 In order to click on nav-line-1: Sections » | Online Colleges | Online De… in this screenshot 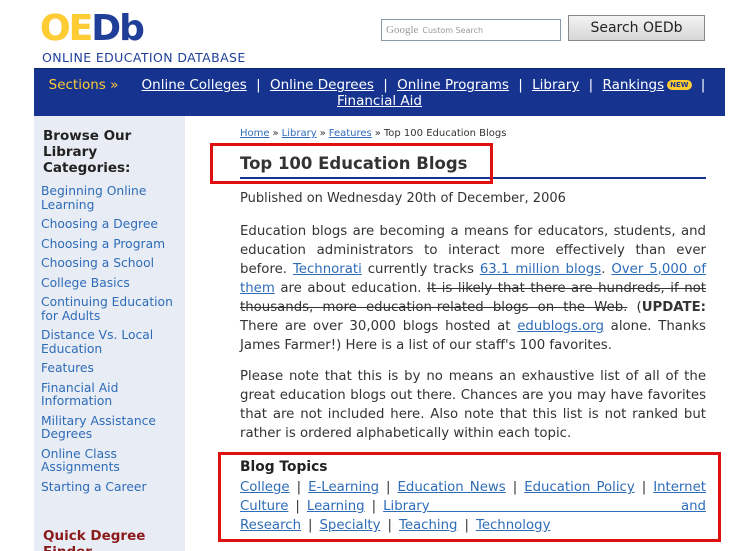, I will do `click(379, 85)`.